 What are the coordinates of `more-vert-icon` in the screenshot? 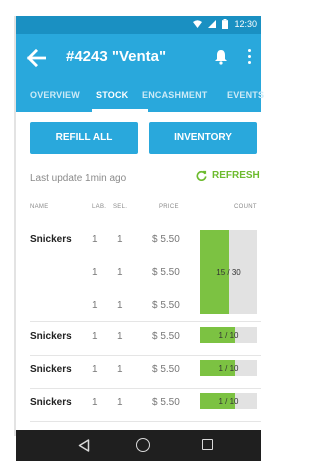 It's located at (249, 58).